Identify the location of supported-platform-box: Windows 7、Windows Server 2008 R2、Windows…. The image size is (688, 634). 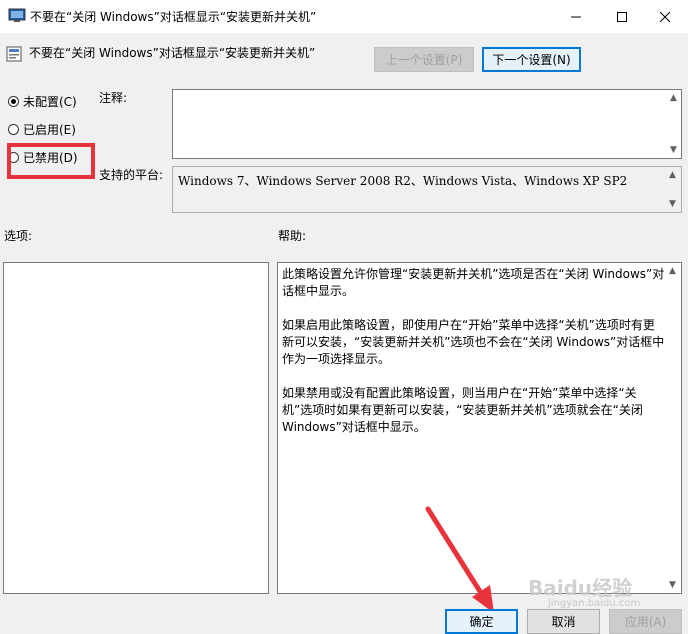
(427, 189).